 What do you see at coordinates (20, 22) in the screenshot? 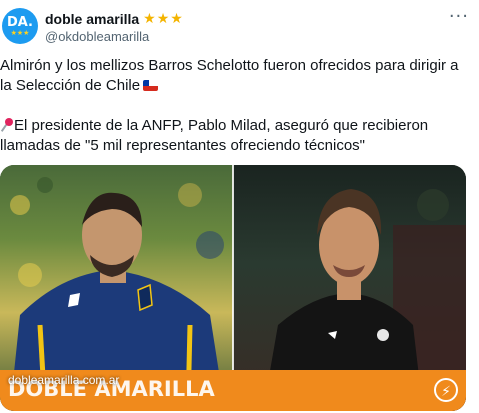
I see `avatar-text: DA.` at bounding box center [20, 22].